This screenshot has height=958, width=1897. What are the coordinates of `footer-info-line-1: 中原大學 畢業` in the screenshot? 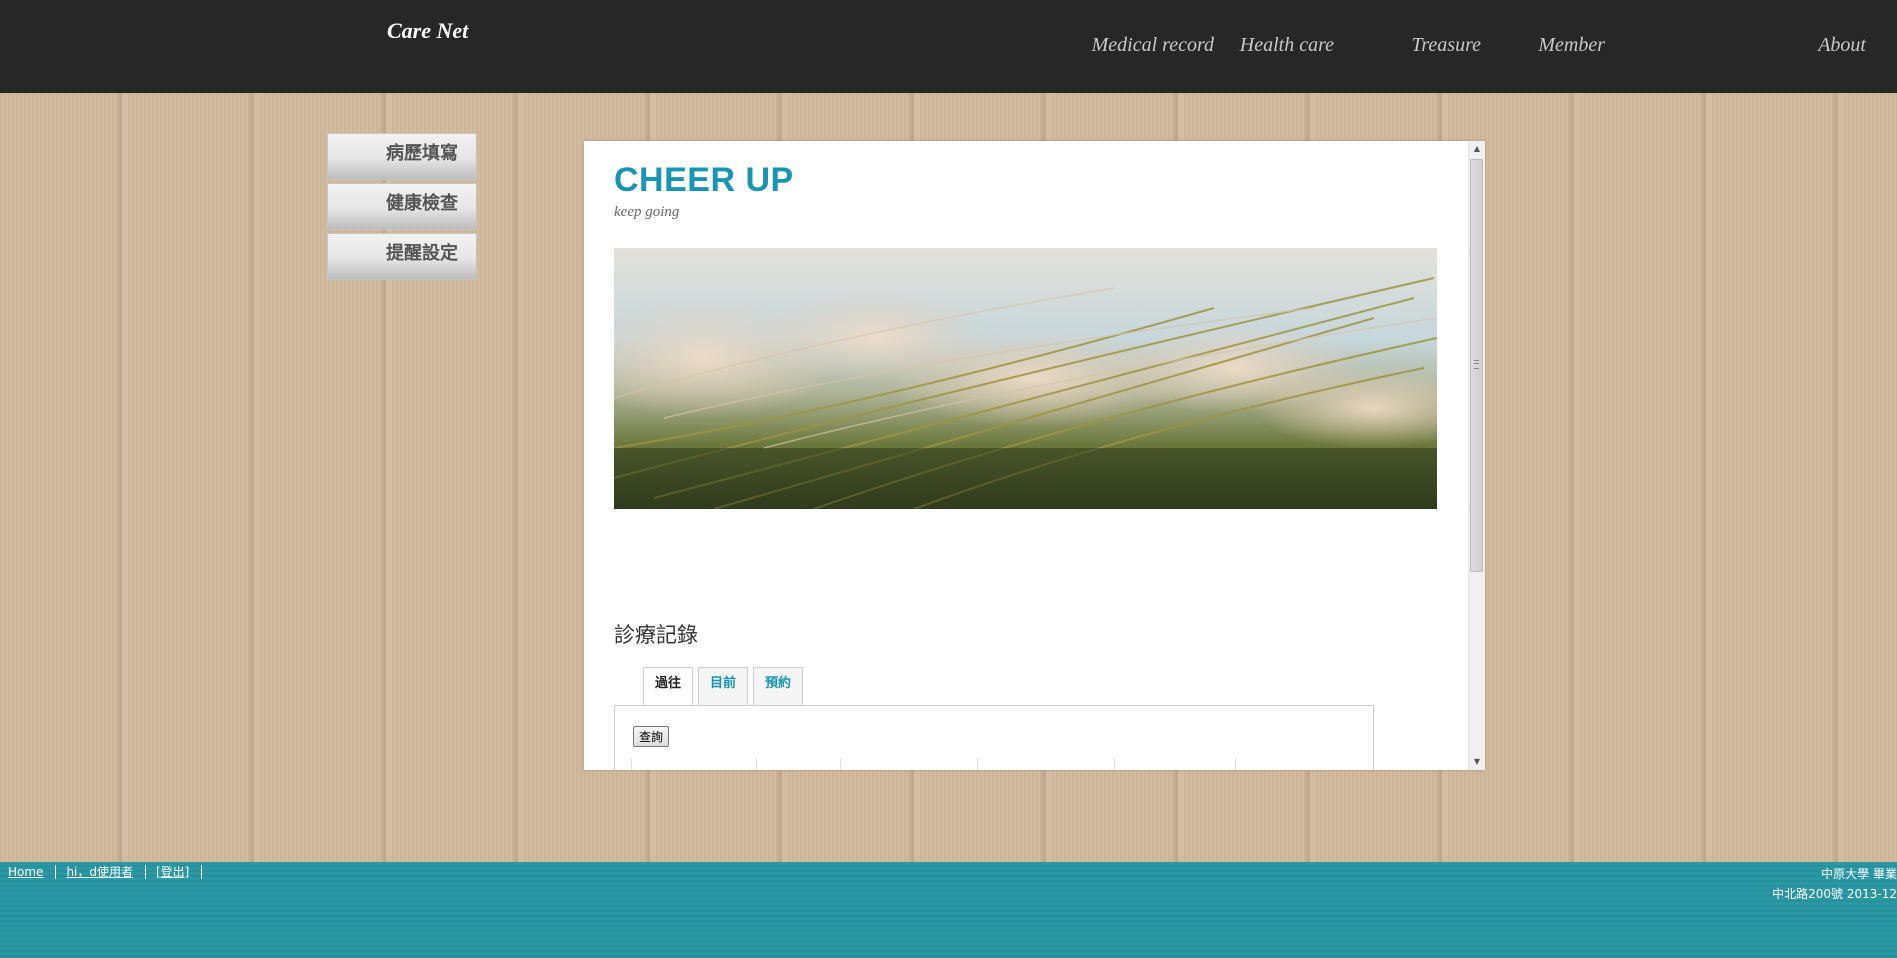 It's located at (1859, 874).